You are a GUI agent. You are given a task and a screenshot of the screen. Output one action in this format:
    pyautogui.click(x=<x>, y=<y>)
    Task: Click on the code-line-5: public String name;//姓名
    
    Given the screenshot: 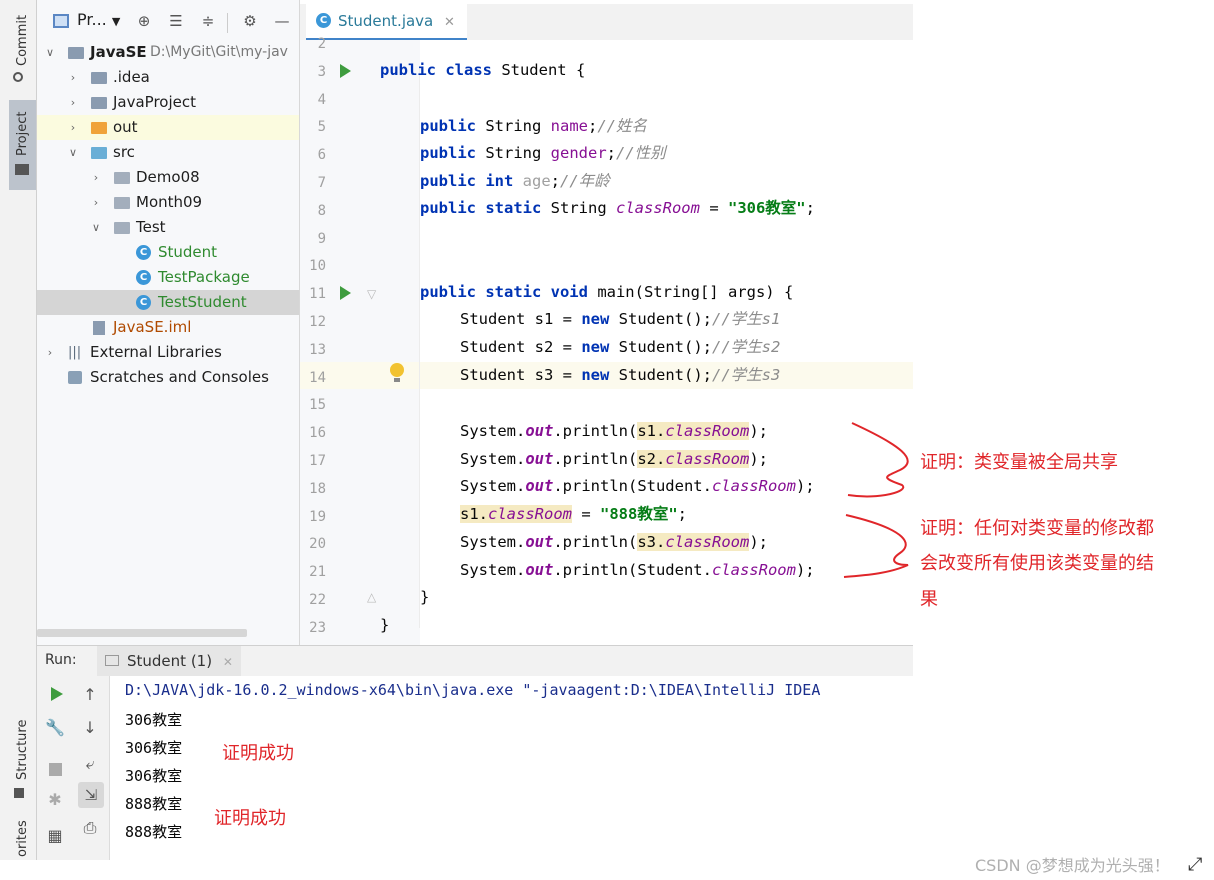 What is the action you would take?
    pyautogui.click(x=533, y=126)
    